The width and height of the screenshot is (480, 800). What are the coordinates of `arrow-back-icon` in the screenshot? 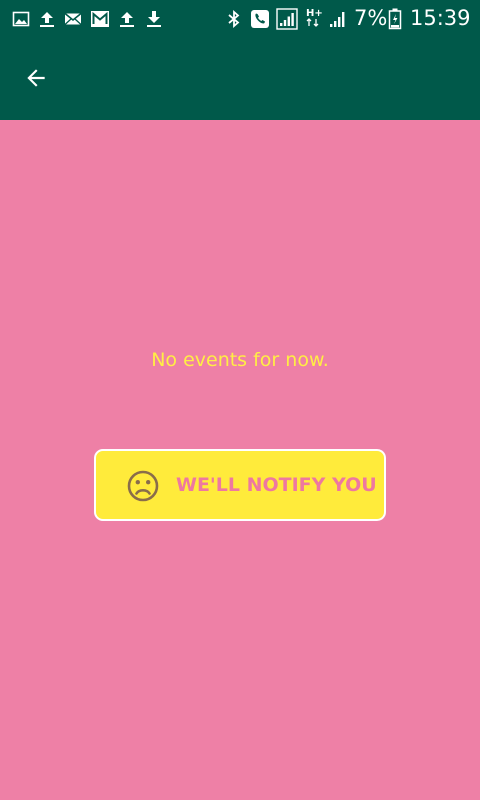 It's located at (36, 78).